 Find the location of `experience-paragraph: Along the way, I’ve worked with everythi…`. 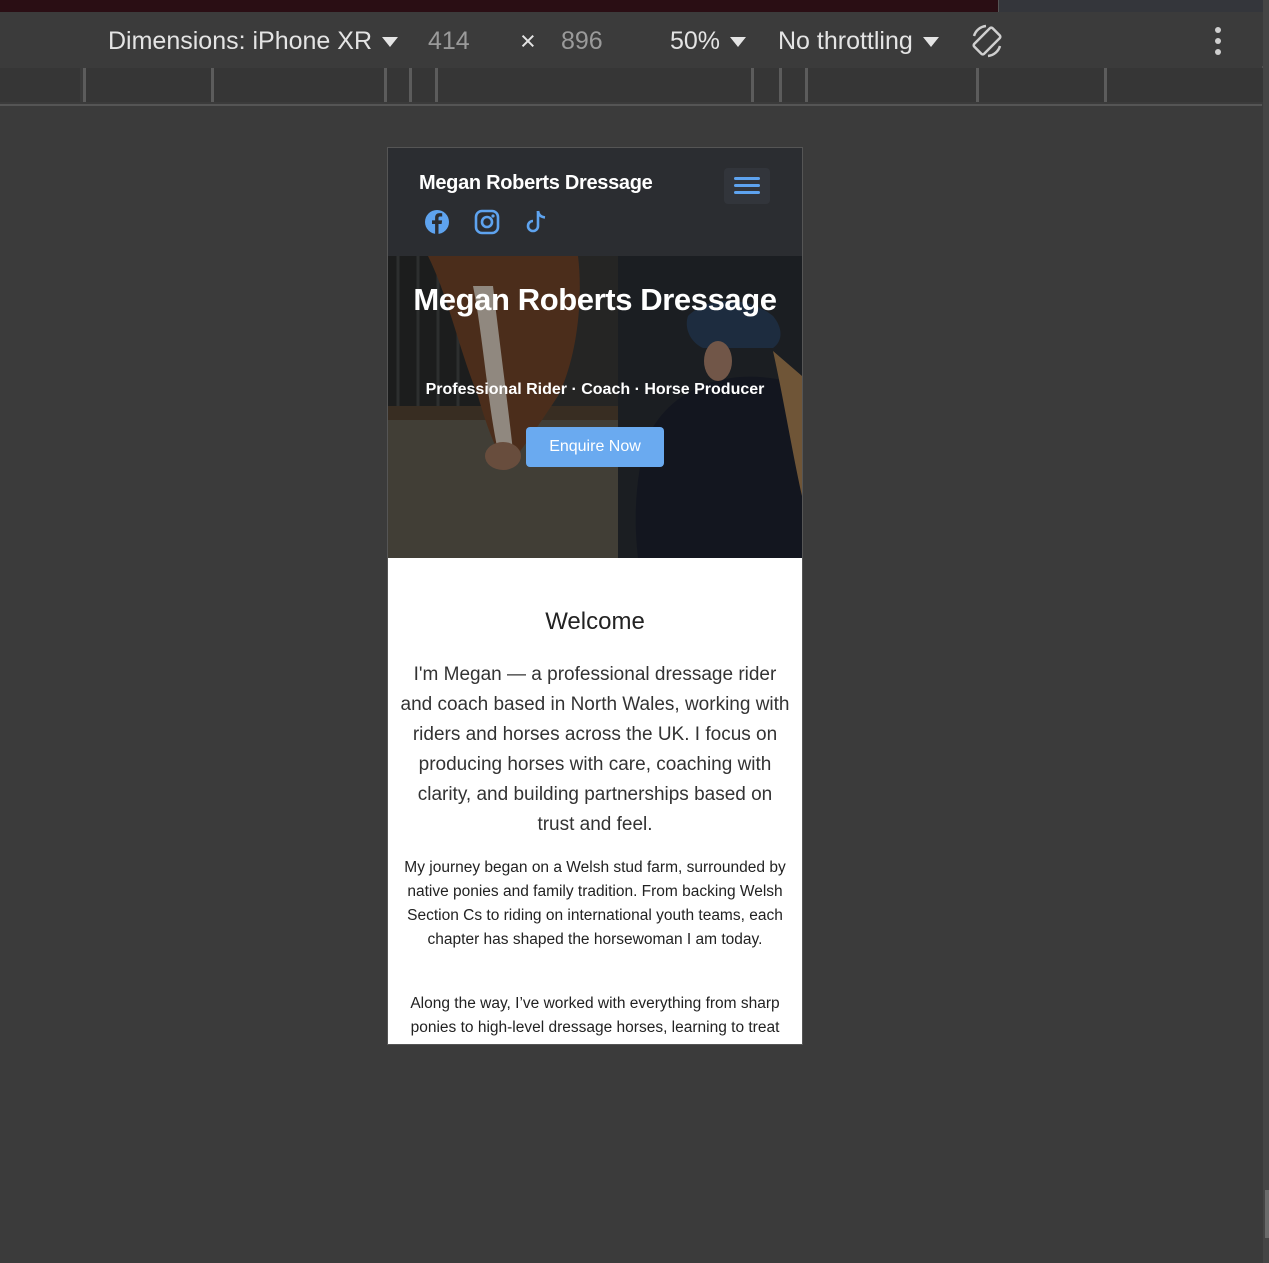

experience-paragraph: Along the way, I’ve worked with everythi… is located at coordinates (595, 1015).